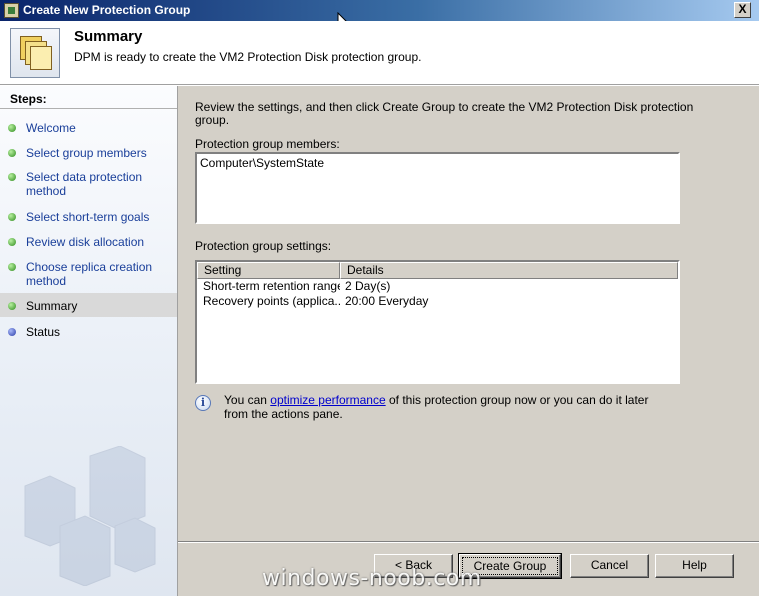 The width and height of the screenshot is (759, 596). Describe the element at coordinates (88, 305) in the screenshot. I see `step-summary: Summary` at that location.